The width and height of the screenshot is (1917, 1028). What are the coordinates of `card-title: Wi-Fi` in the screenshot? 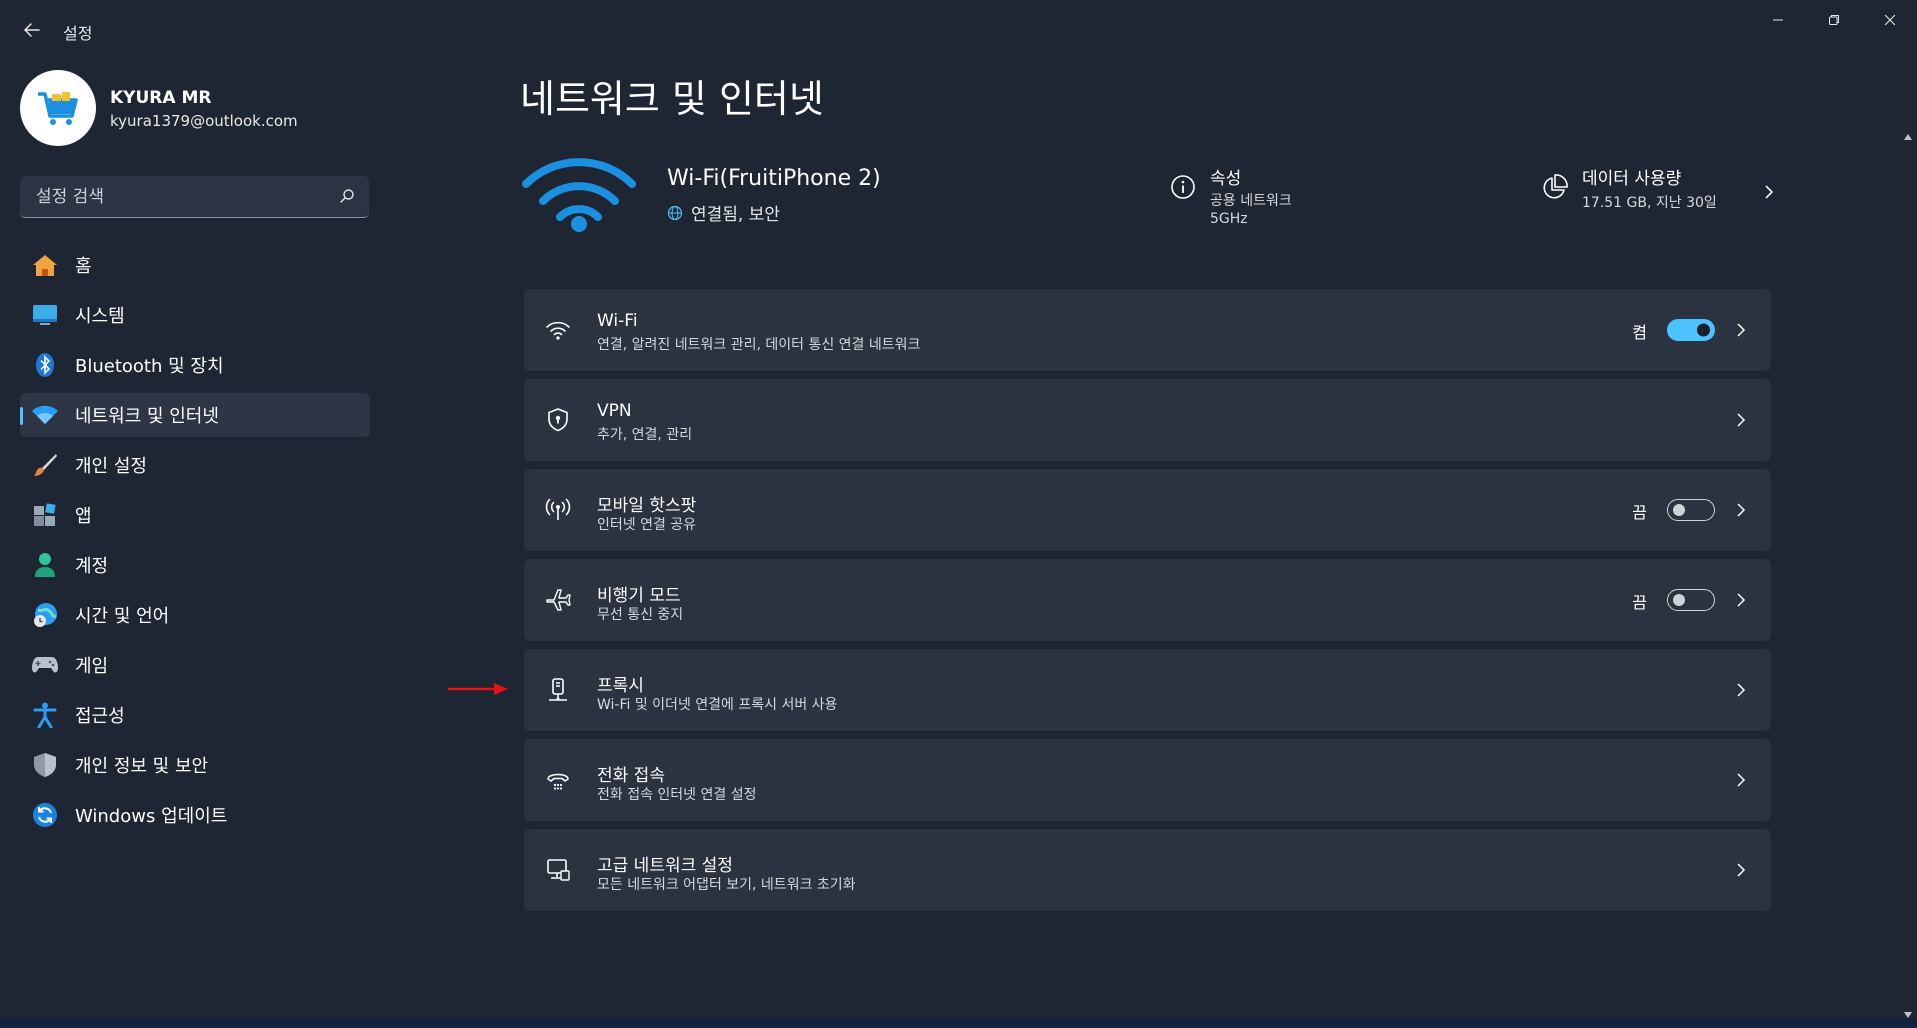 It's located at (617, 321).